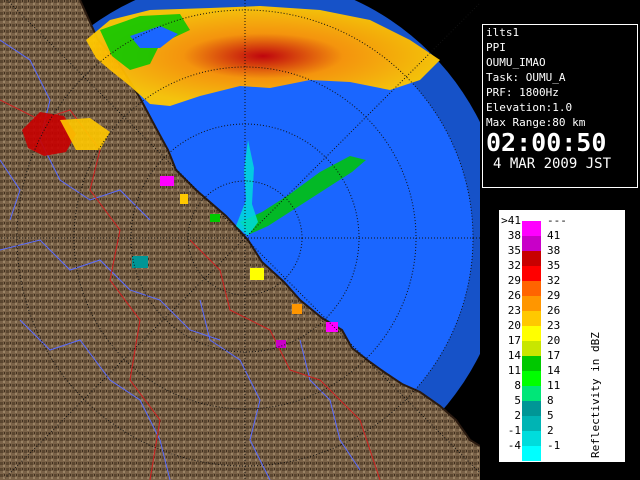 The height and width of the screenshot is (480, 640). I want to click on station-name: ilts1, so click(503, 32).